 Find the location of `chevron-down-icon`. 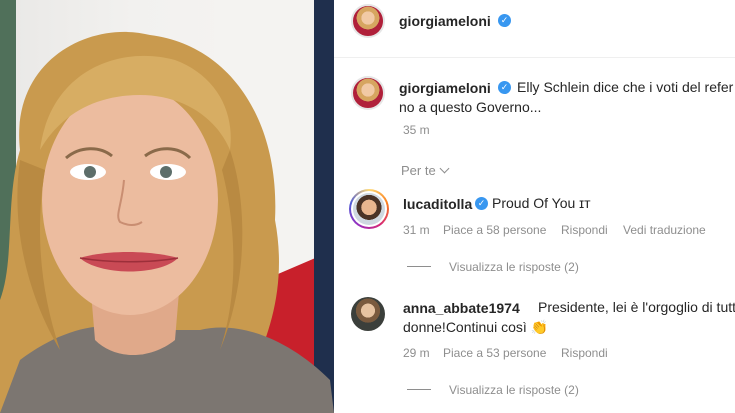

chevron-down-icon is located at coordinates (444, 168).